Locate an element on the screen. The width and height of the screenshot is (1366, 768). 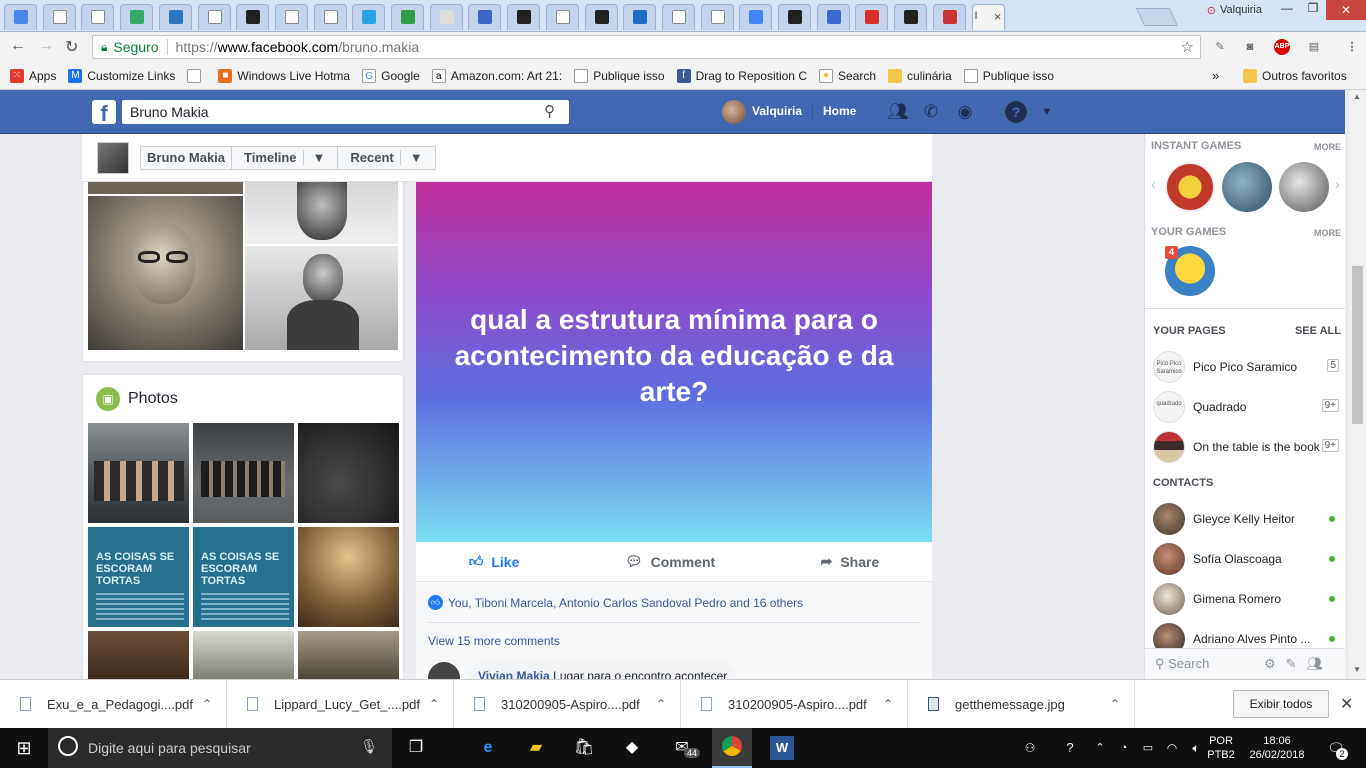
page-scrollbar: ▲ ▼ is located at coordinates (1357, 384).